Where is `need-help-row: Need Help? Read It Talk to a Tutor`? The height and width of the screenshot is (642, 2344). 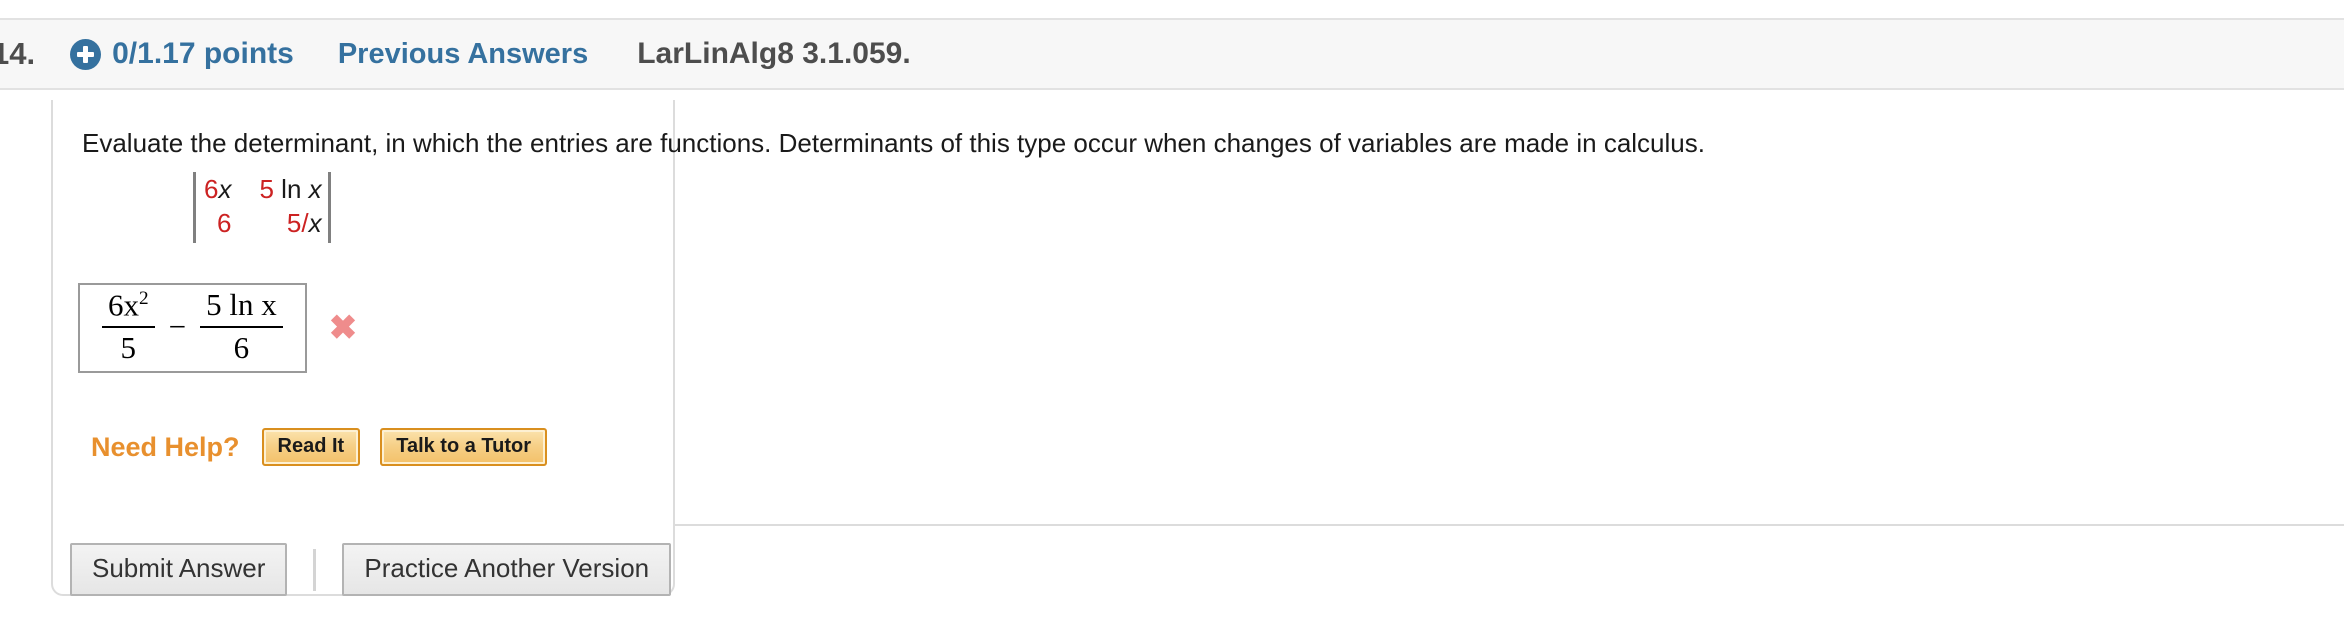 need-help-row: Need Help? Read It Talk to a Tutor is located at coordinates (319, 447).